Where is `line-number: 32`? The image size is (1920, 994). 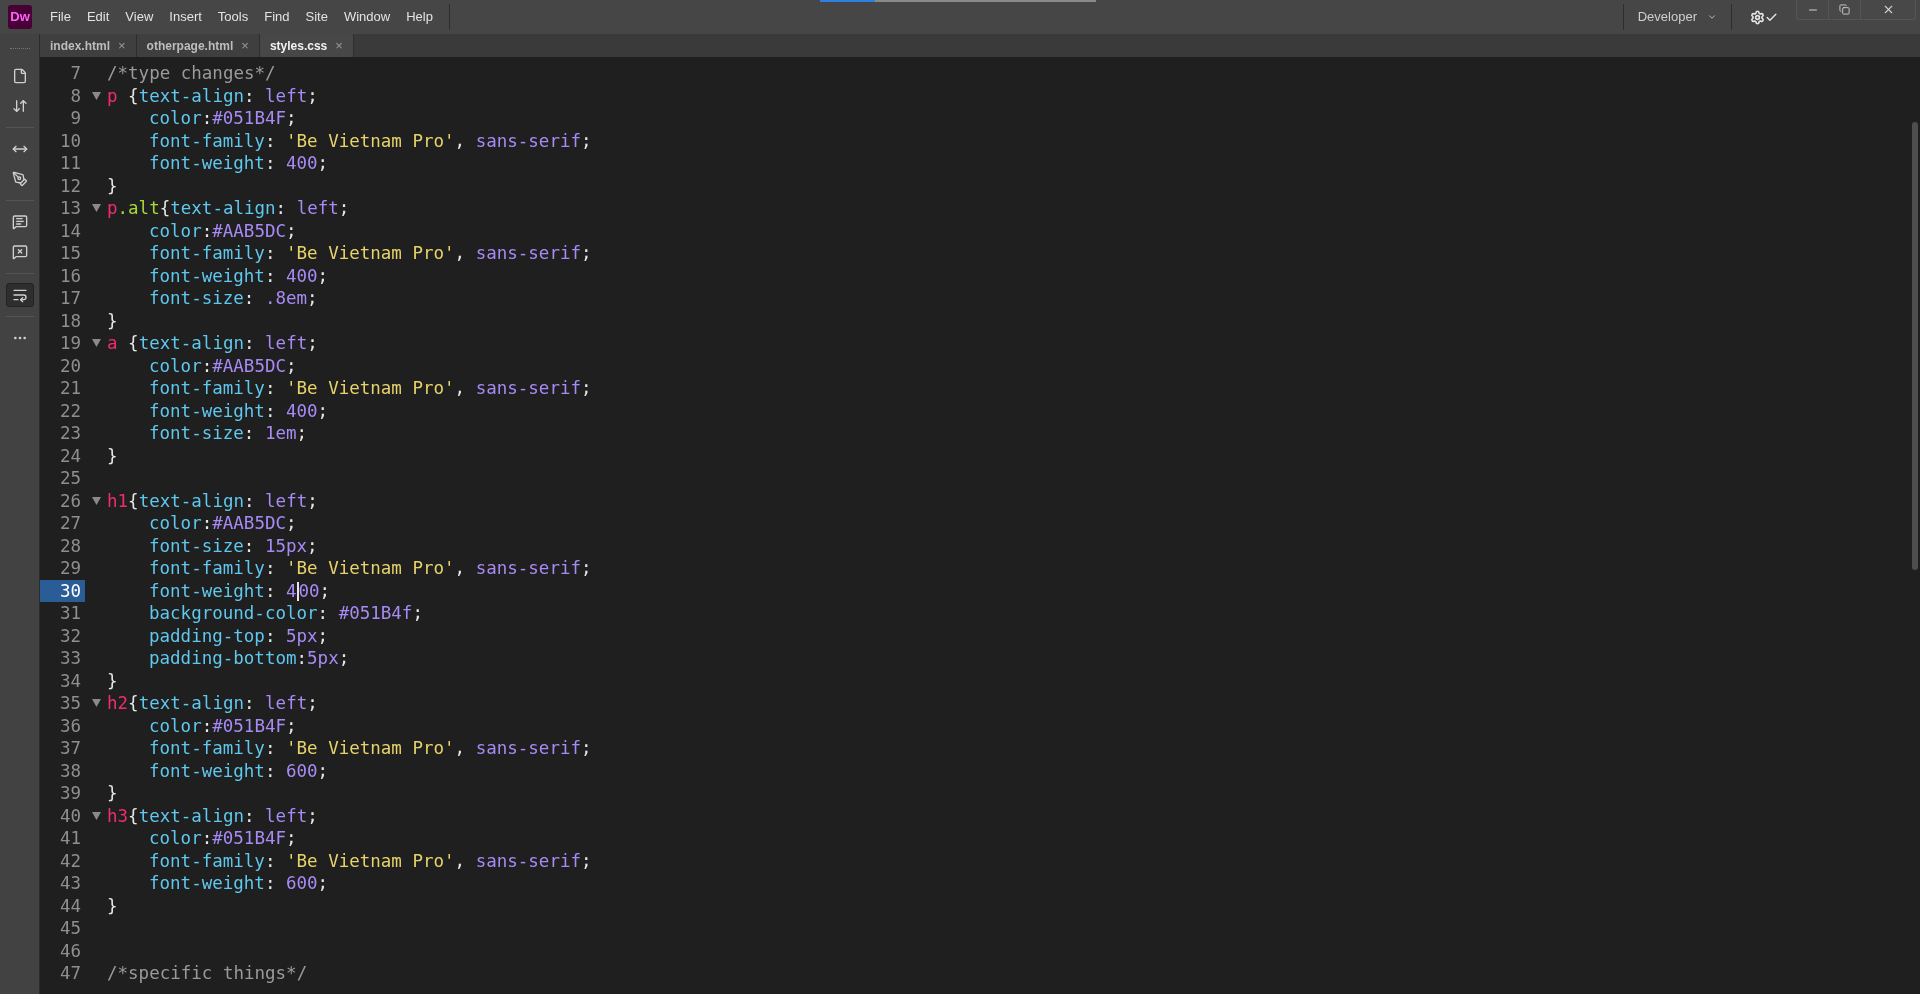 line-number: 32 is located at coordinates (70, 635).